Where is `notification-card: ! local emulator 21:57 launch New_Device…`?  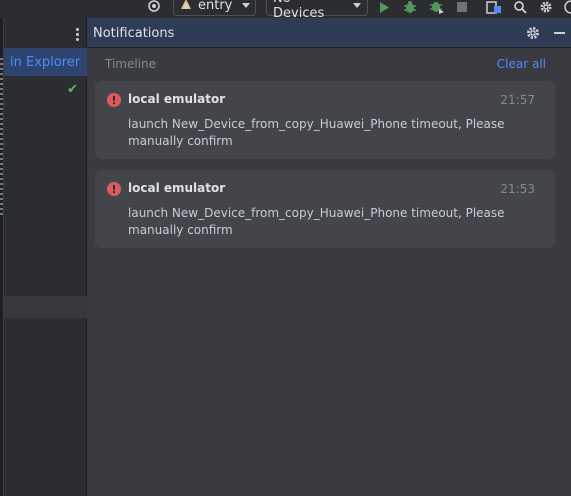 notification-card: ! local emulator 21:57 launch New_Device… is located at coordinates (325, 120).